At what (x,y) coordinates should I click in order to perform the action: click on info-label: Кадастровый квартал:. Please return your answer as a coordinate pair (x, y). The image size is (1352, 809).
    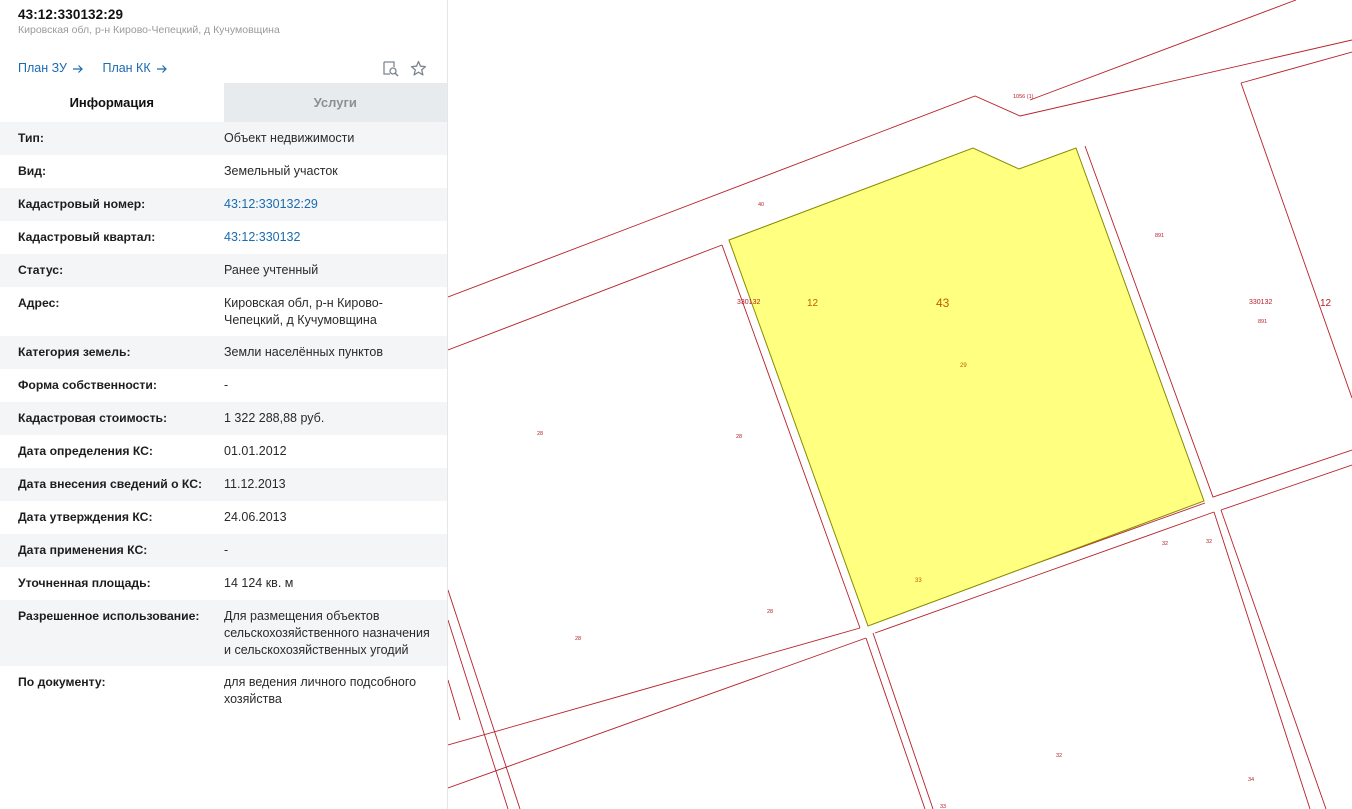
    Looking at the image, I should click on (87, 237).